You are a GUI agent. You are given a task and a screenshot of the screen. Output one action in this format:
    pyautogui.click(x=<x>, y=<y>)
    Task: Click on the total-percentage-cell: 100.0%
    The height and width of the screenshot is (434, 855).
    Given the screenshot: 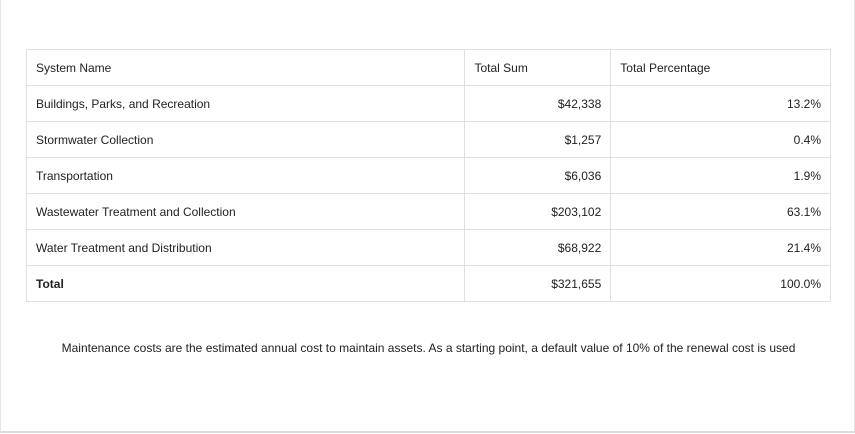 What is the action you would take?
    pyautogui.click(x=720, y=283)
    